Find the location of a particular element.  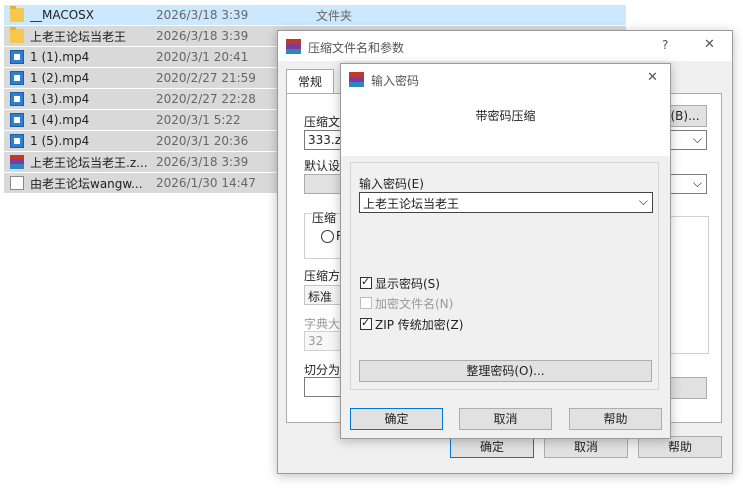

file-name: 1 (1).mp4 is located at coordinates (60, 57).